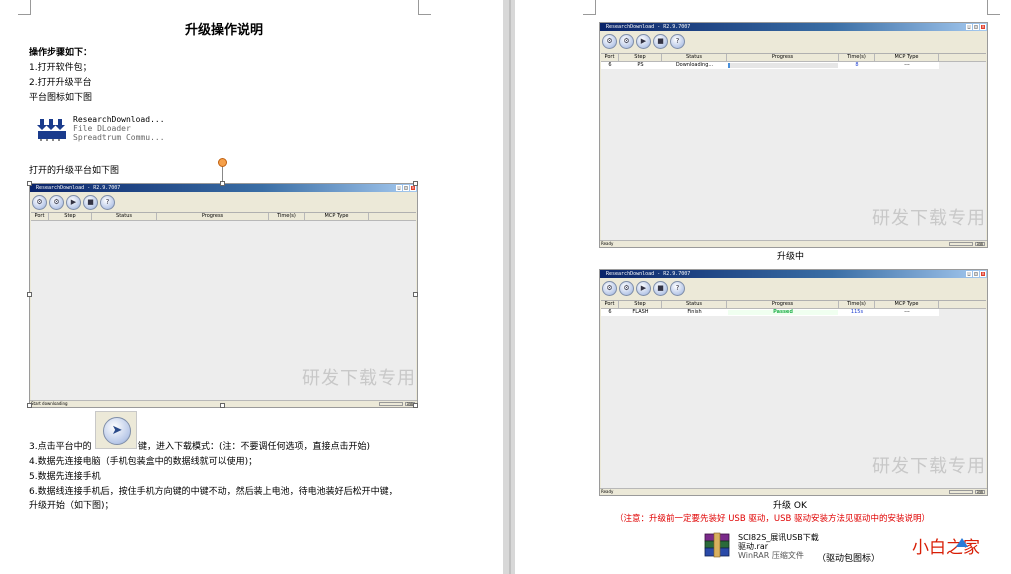 Image resolution: width=1011 pixels, height=574 pixels. I want to click on title-bar: ResearchDownload - R2.9.7007 _ □ ×, so click(793, 27).